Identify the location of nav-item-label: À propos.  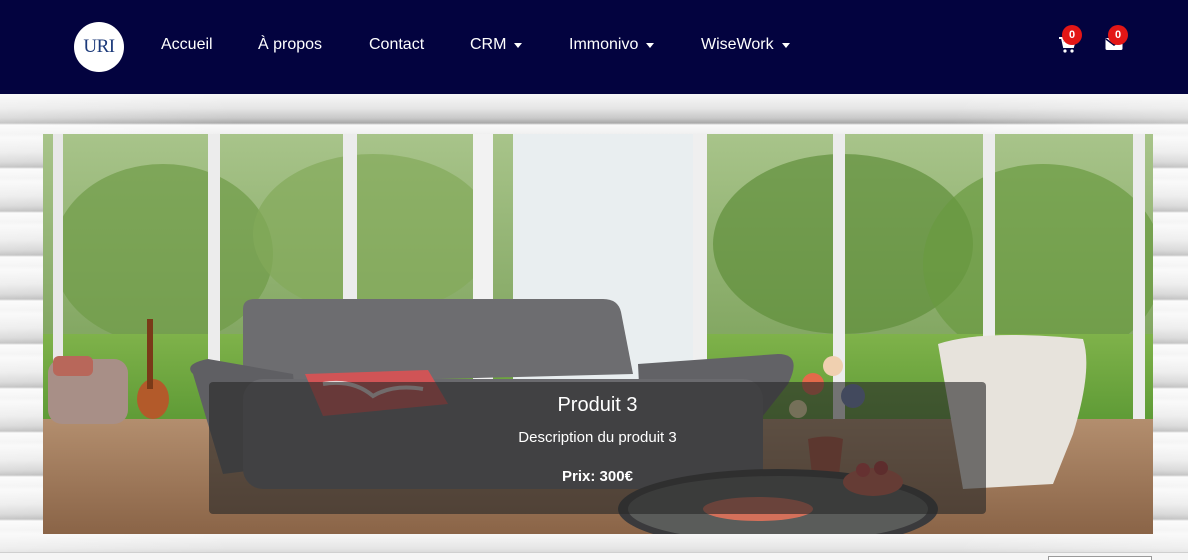
(290, 44).